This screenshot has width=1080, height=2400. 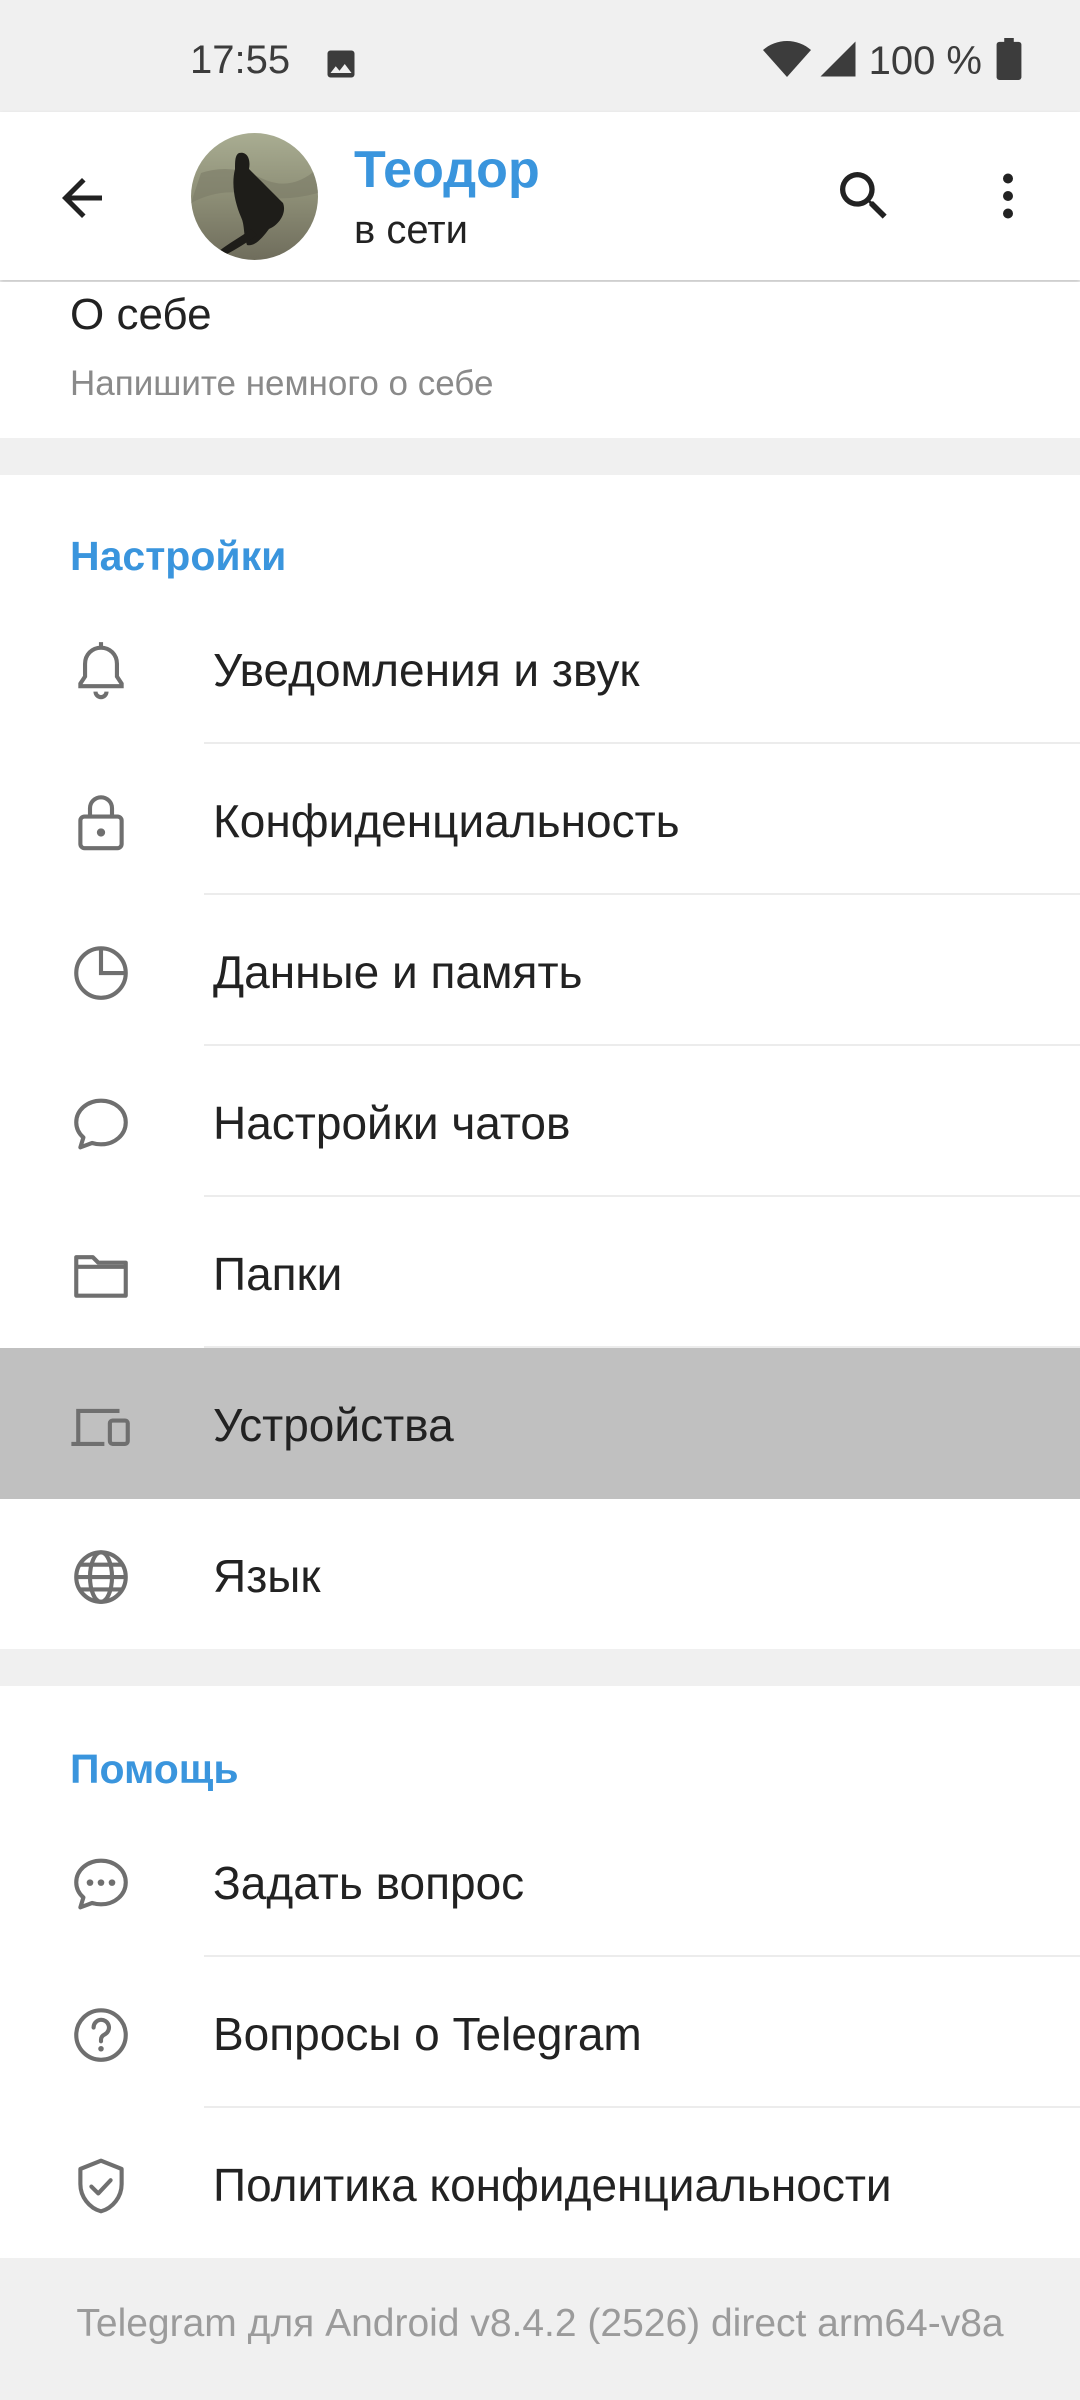 I want to click on status-bar: 17:55 100 %, so click(x=540, y=56).